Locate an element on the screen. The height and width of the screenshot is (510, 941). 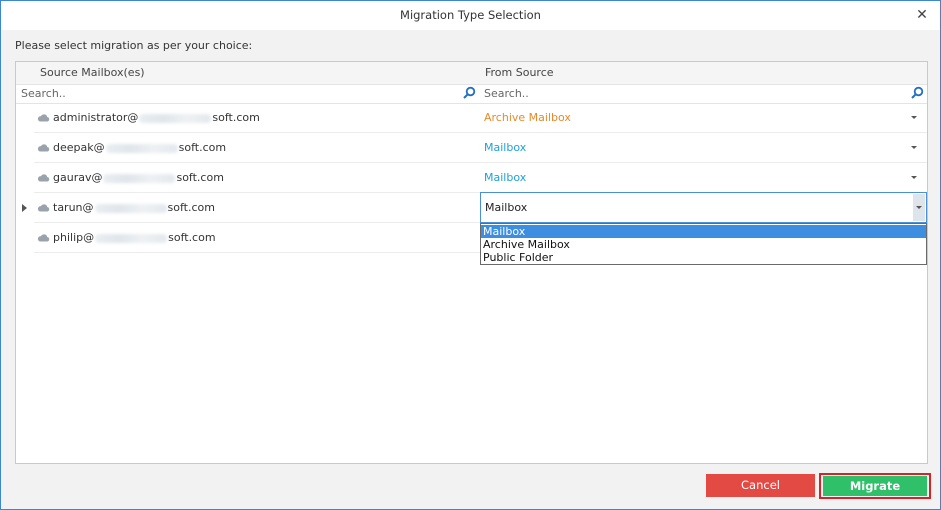
close-icon: ✕ is located at coordinates (922, 15).